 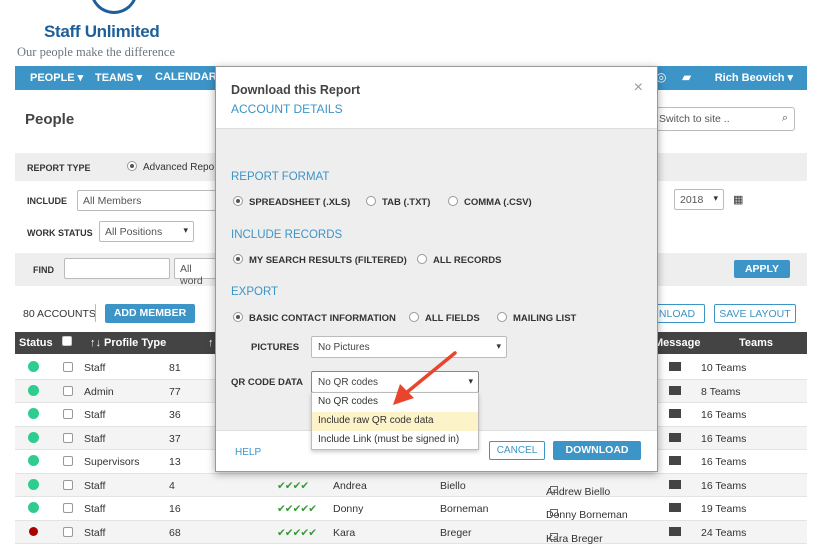 I want to click on format-xls-option: SPREADSHEET (.XLS), so click(x=291, y=202).